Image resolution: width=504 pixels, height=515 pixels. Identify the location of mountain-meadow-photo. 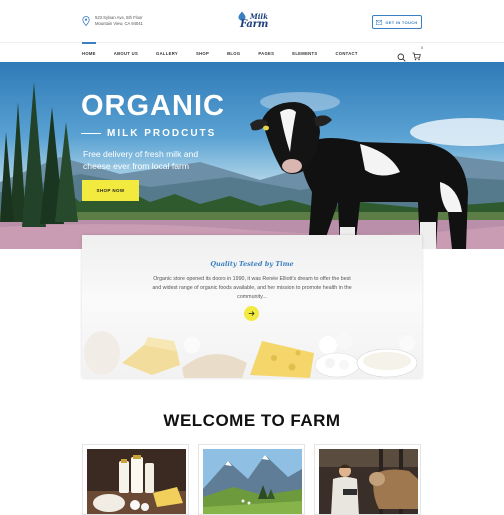
(252, 481).